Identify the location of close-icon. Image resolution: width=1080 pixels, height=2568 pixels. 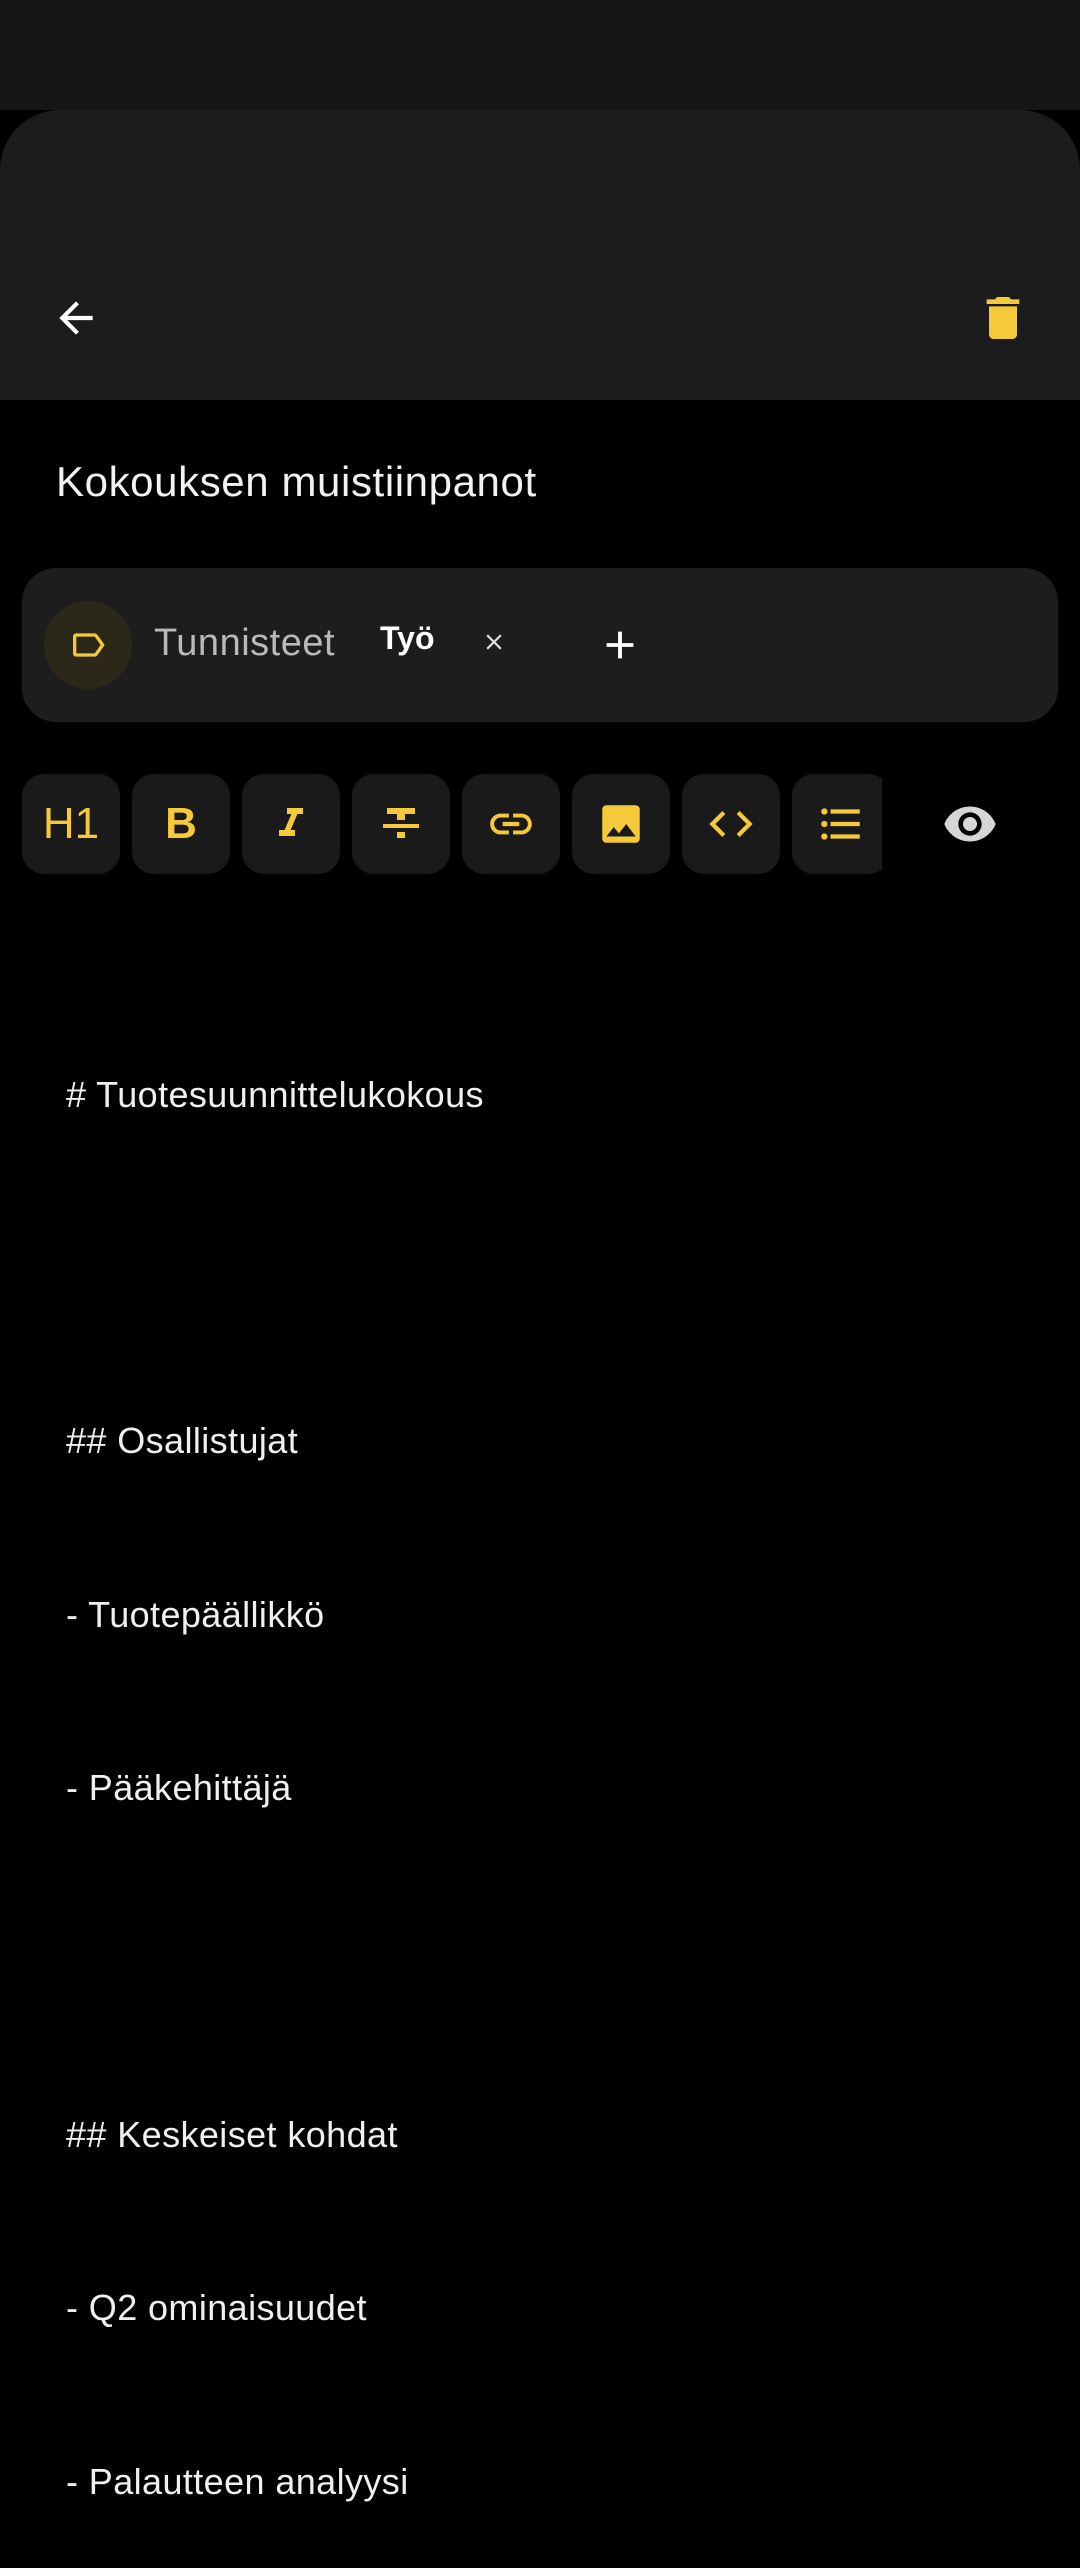
(494, 642).